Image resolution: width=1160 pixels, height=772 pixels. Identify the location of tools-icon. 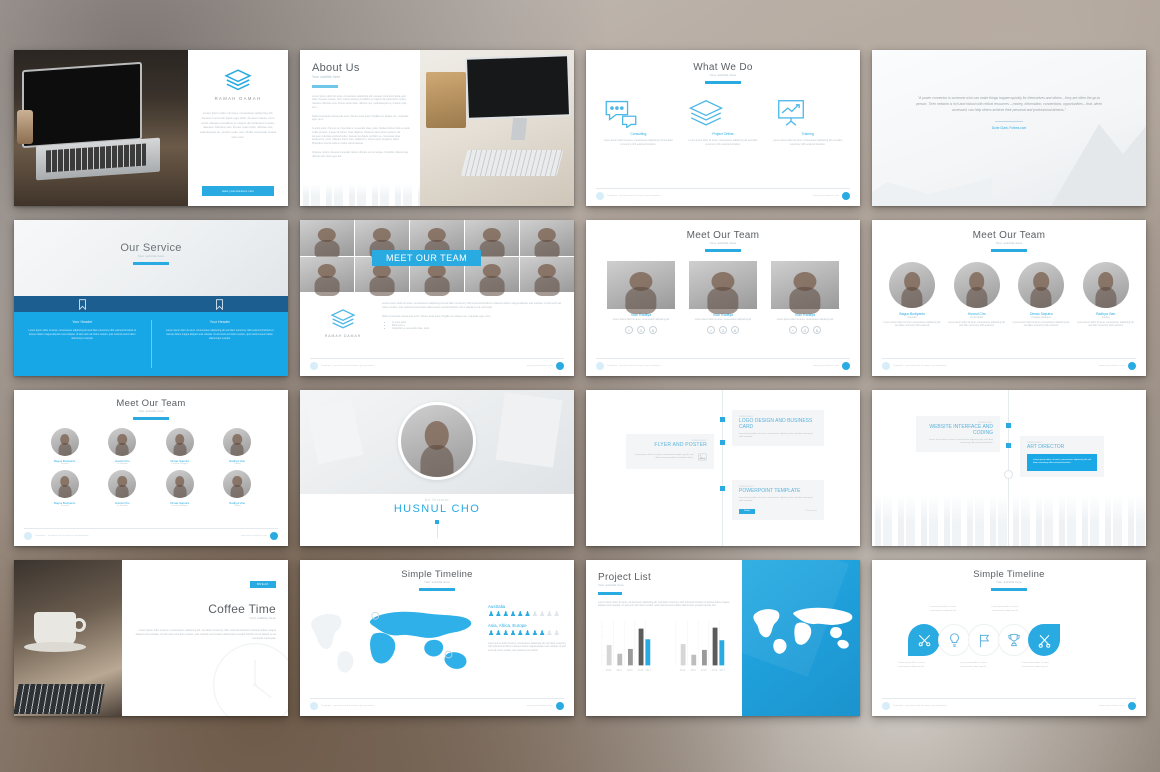
(924, 640).